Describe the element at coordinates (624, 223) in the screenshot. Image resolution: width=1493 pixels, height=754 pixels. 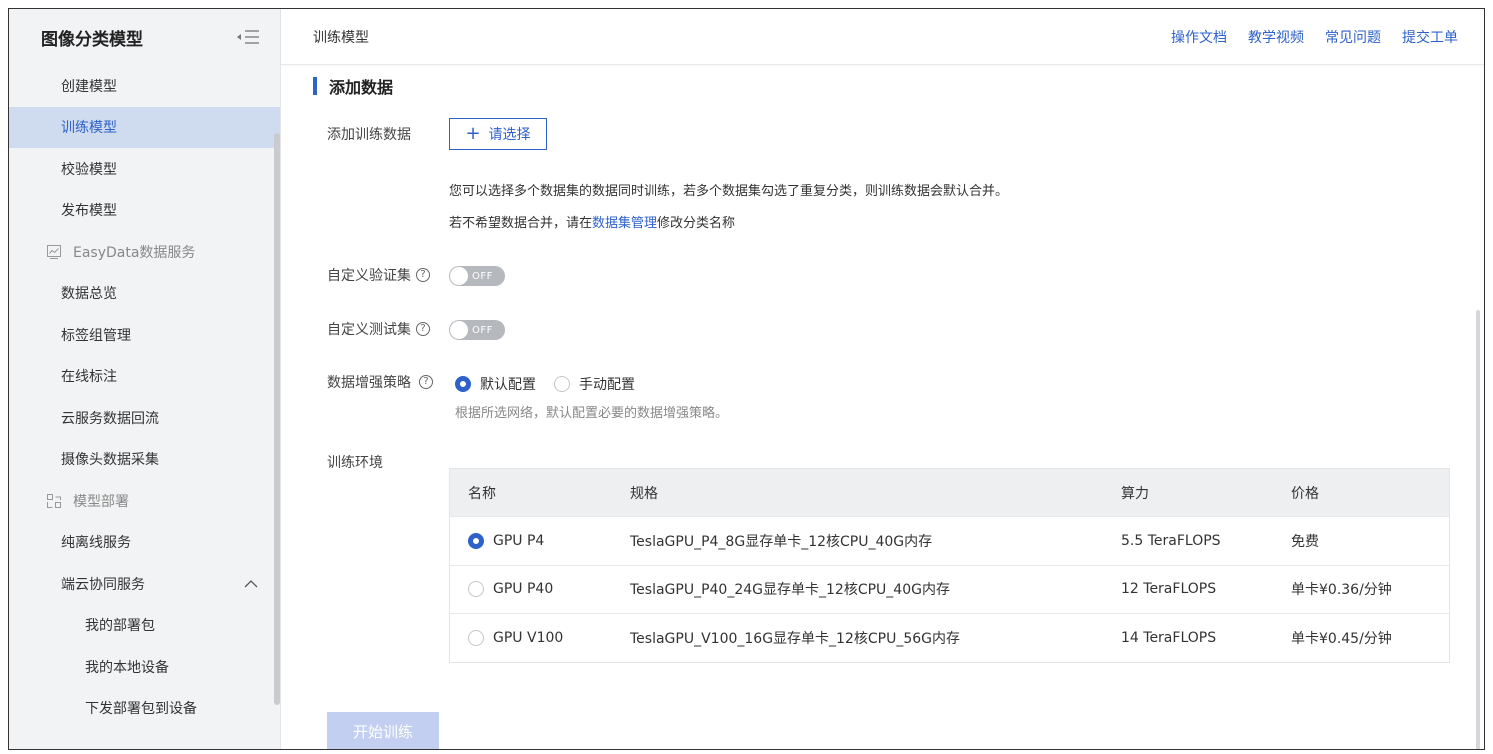
I see `dataset-management-link: 数据集管理` at that location.